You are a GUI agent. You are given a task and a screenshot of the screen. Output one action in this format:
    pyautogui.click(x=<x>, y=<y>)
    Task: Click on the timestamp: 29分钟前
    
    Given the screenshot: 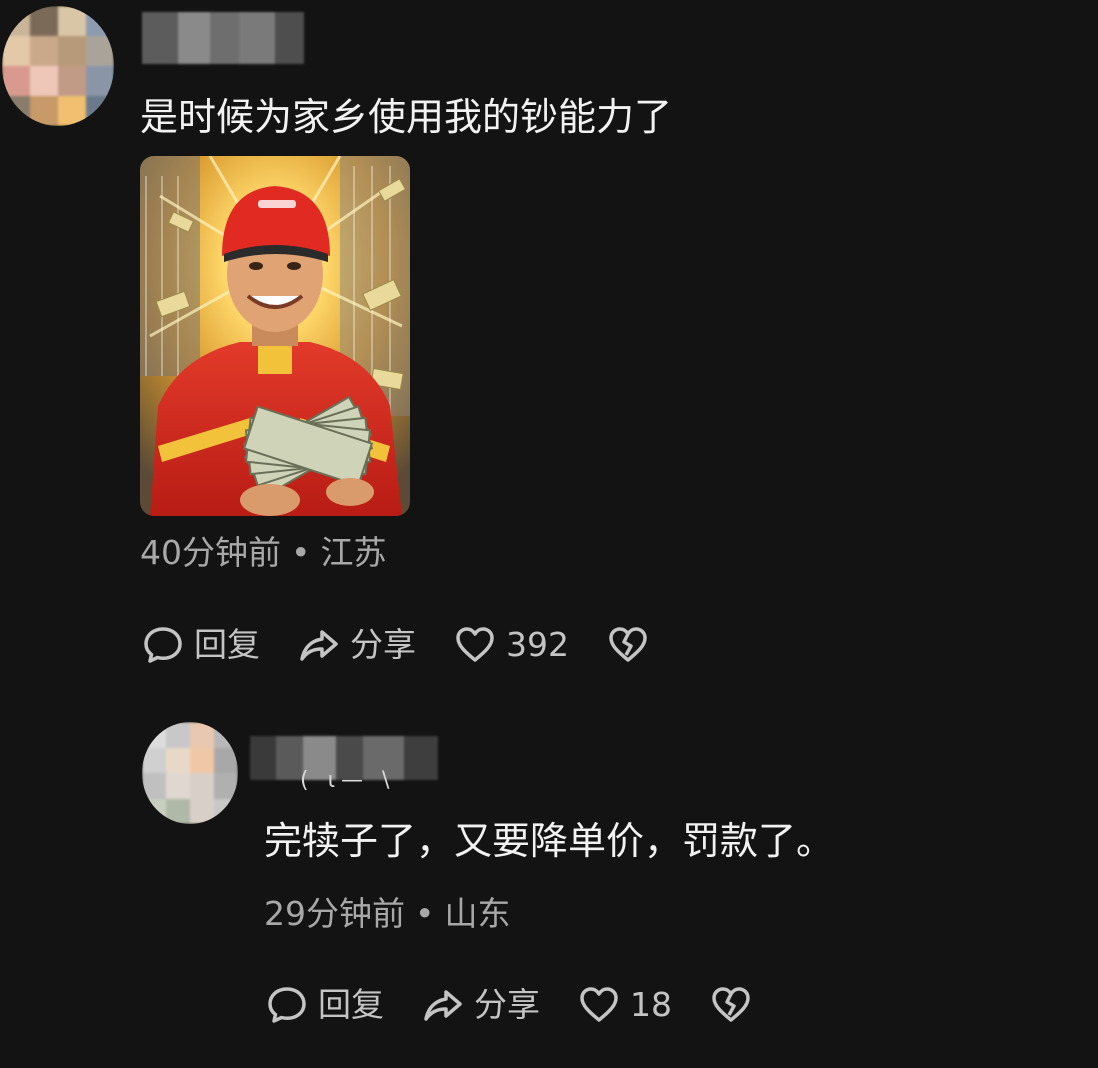 What is the action you would take?
    pyautogui.click(x=334, y=913)
    